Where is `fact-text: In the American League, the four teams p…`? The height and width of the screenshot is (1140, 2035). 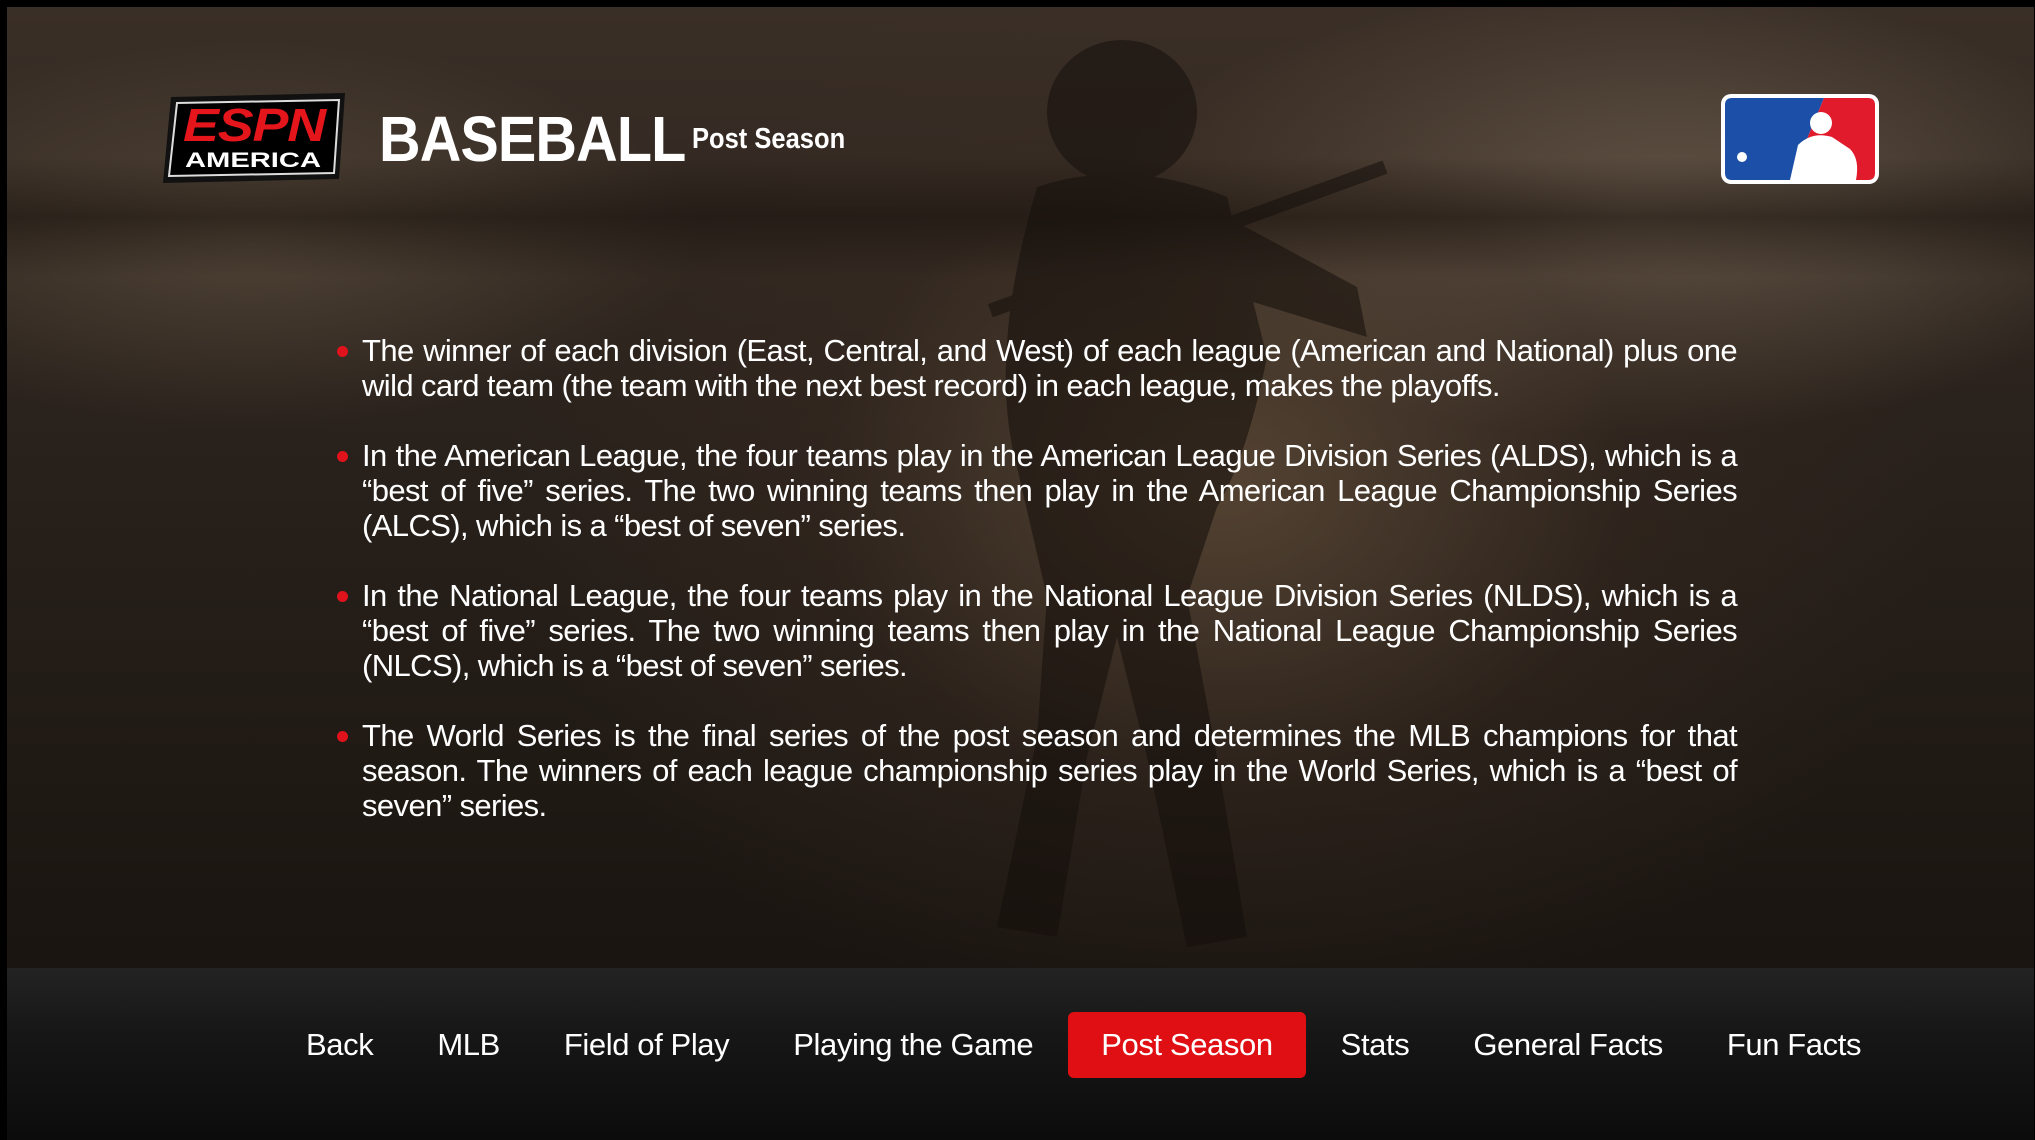
fact-text: In the American League, the four teams p… is located at coordinates (1050, 490).